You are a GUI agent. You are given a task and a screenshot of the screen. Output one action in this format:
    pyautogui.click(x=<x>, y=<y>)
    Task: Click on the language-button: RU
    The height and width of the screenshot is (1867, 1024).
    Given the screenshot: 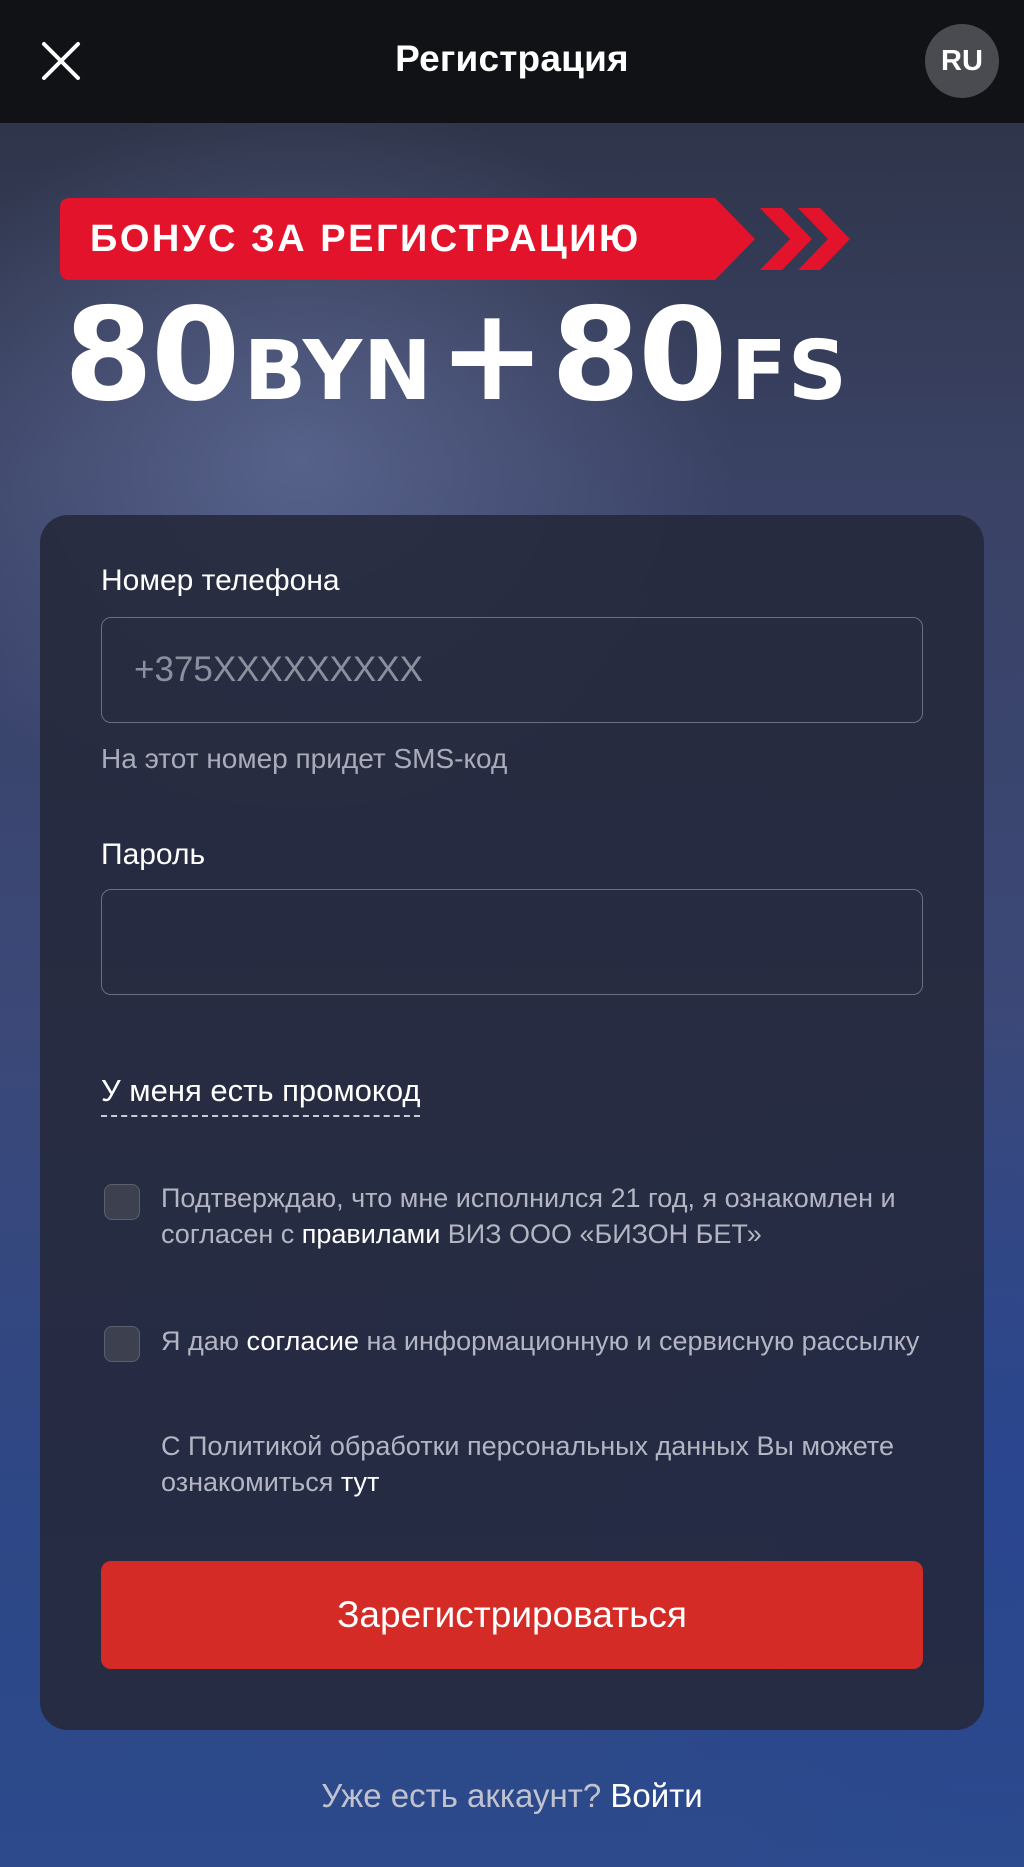 What is the action you would take?
    pyautogui.click(x=962, y=61)
    